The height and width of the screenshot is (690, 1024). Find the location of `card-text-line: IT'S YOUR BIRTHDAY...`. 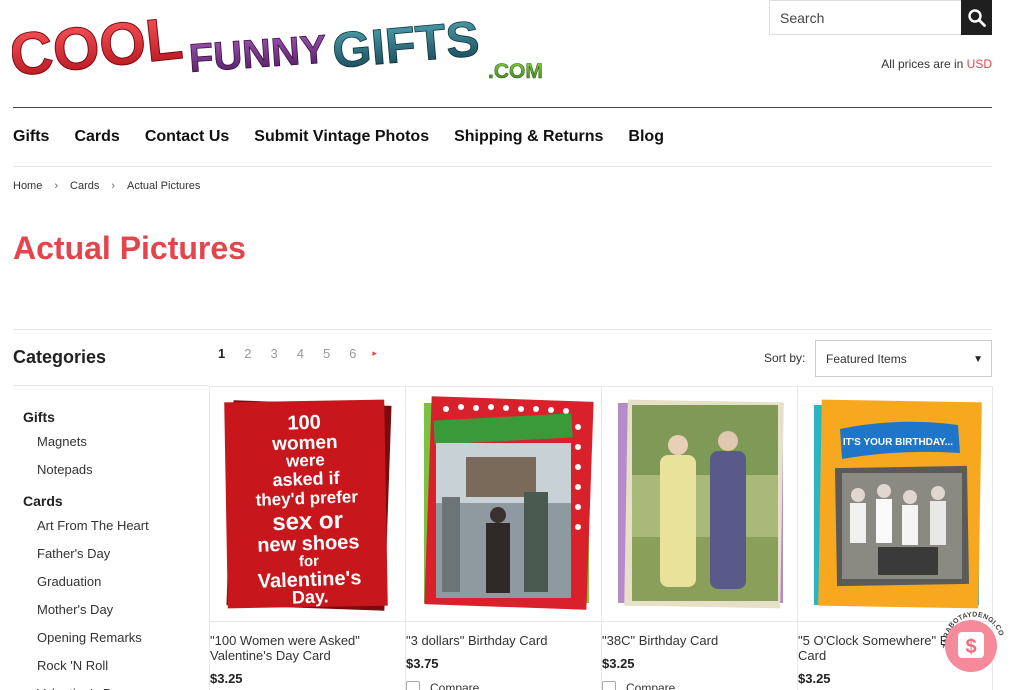

card-text-line: IT'S YOUR BIRTHDAY... is located at coordinates (898, 442).